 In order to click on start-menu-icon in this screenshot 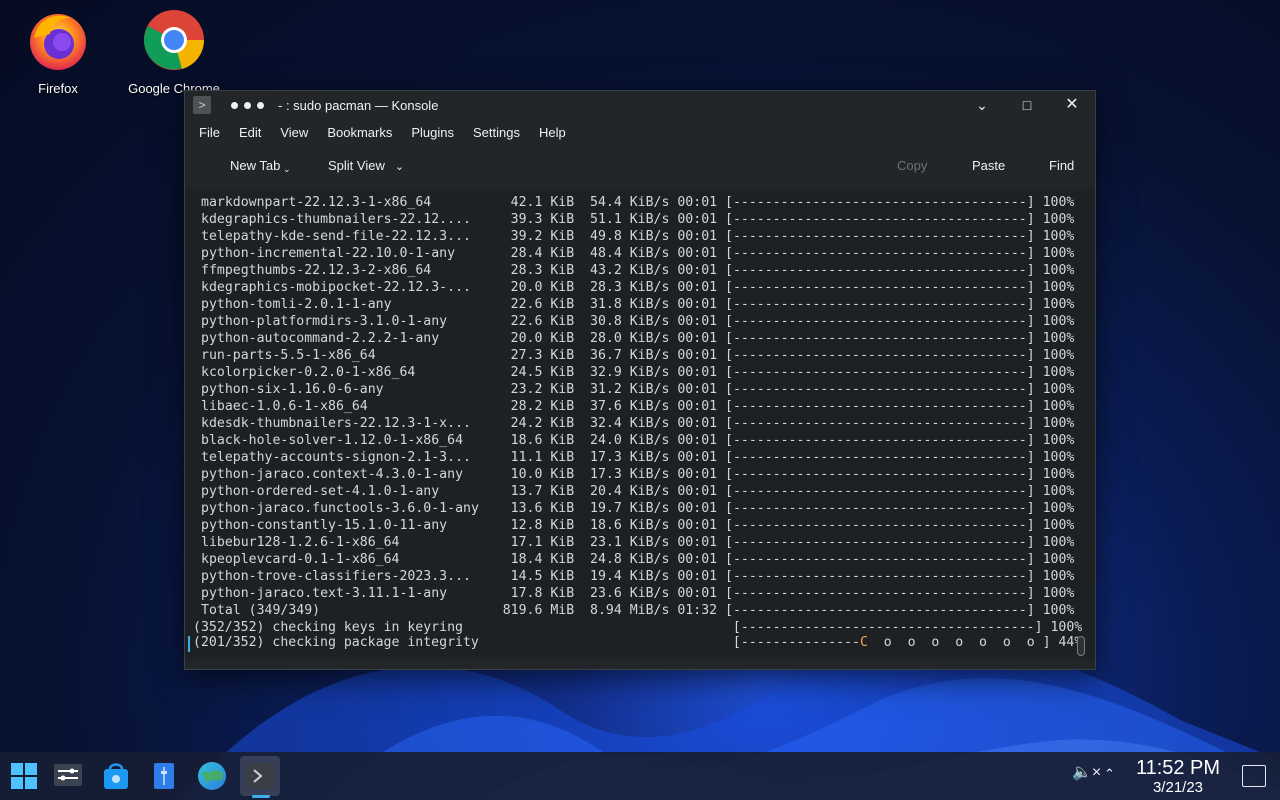, I will do `click(24, 776)`.